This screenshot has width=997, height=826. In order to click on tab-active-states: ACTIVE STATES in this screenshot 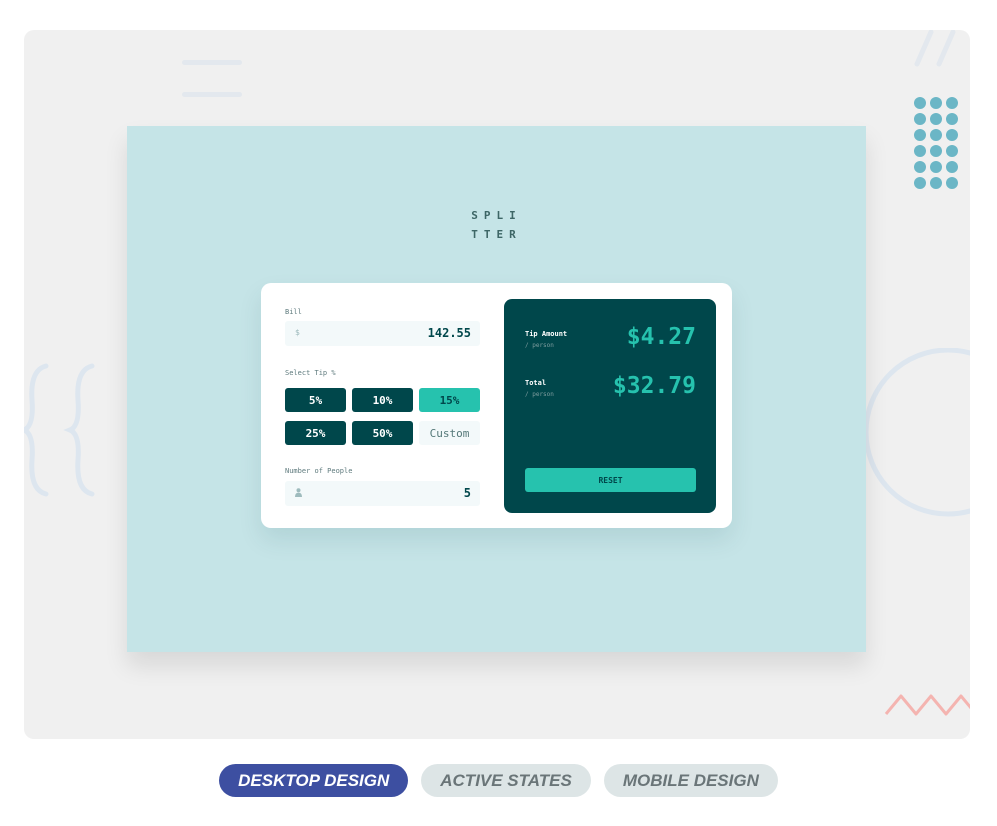, I will do `click(506, 780)`.